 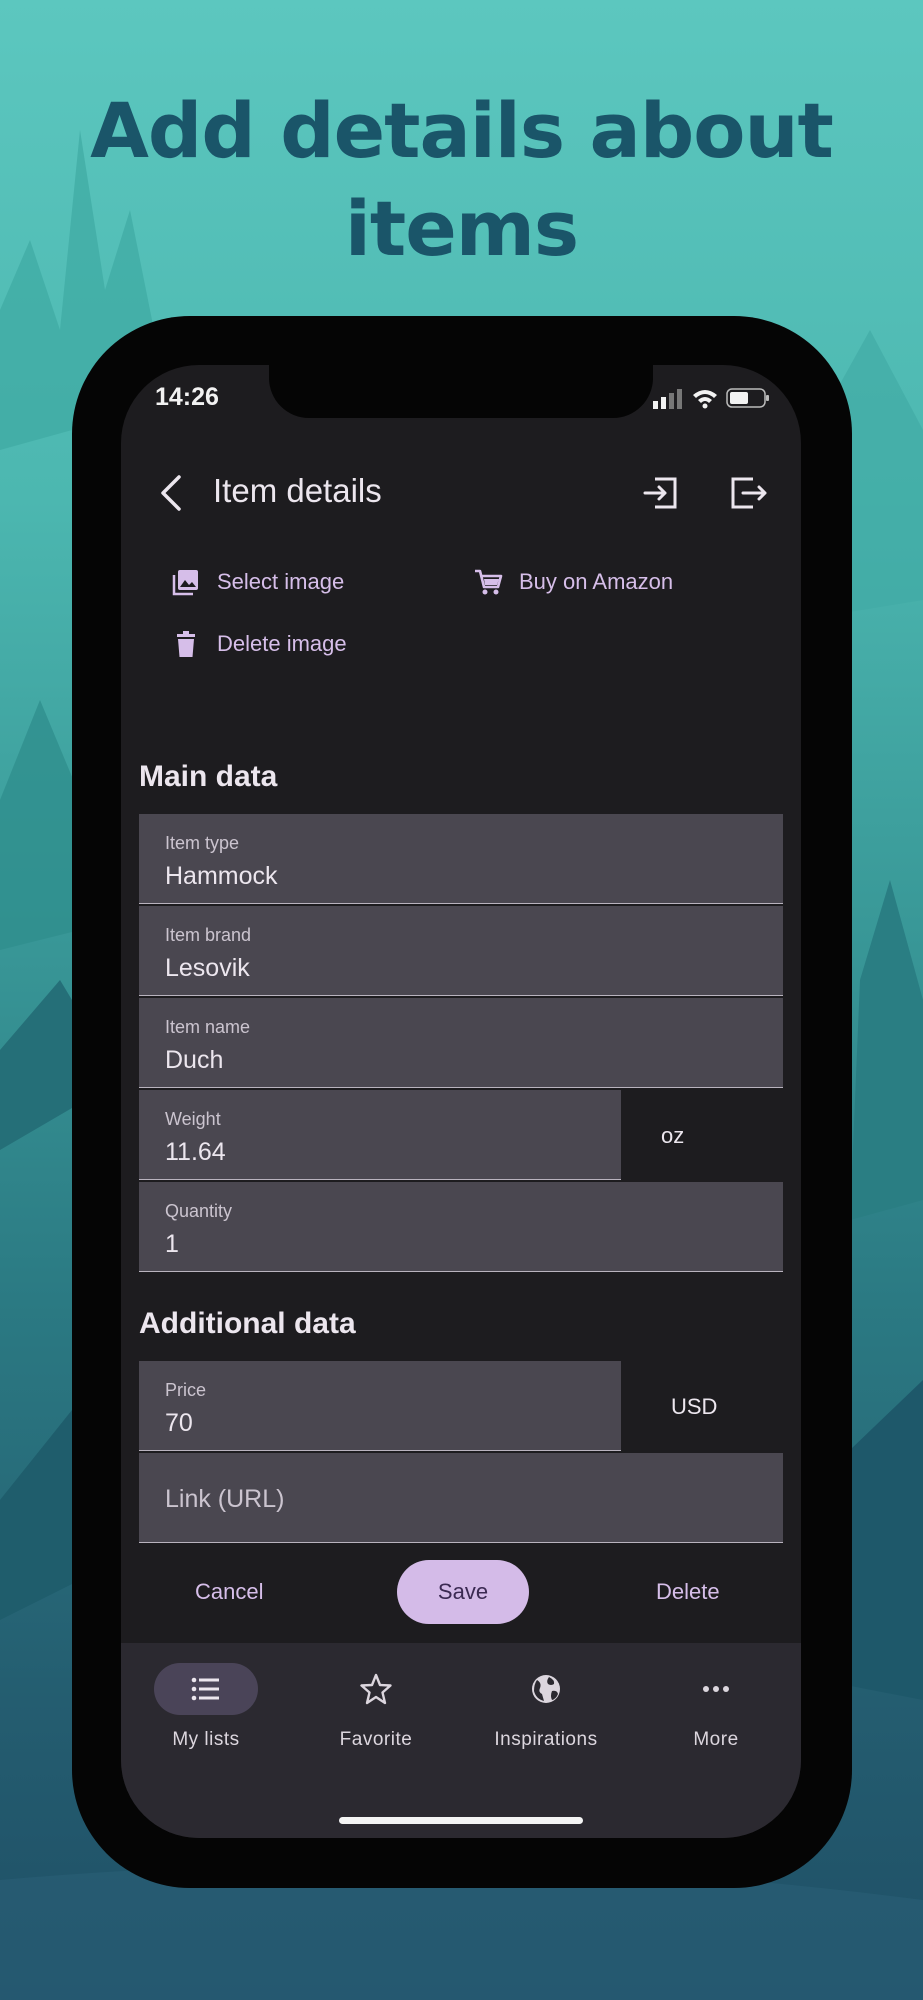 I want to click on currency-selector: USD, so click(x=694, y=1407).